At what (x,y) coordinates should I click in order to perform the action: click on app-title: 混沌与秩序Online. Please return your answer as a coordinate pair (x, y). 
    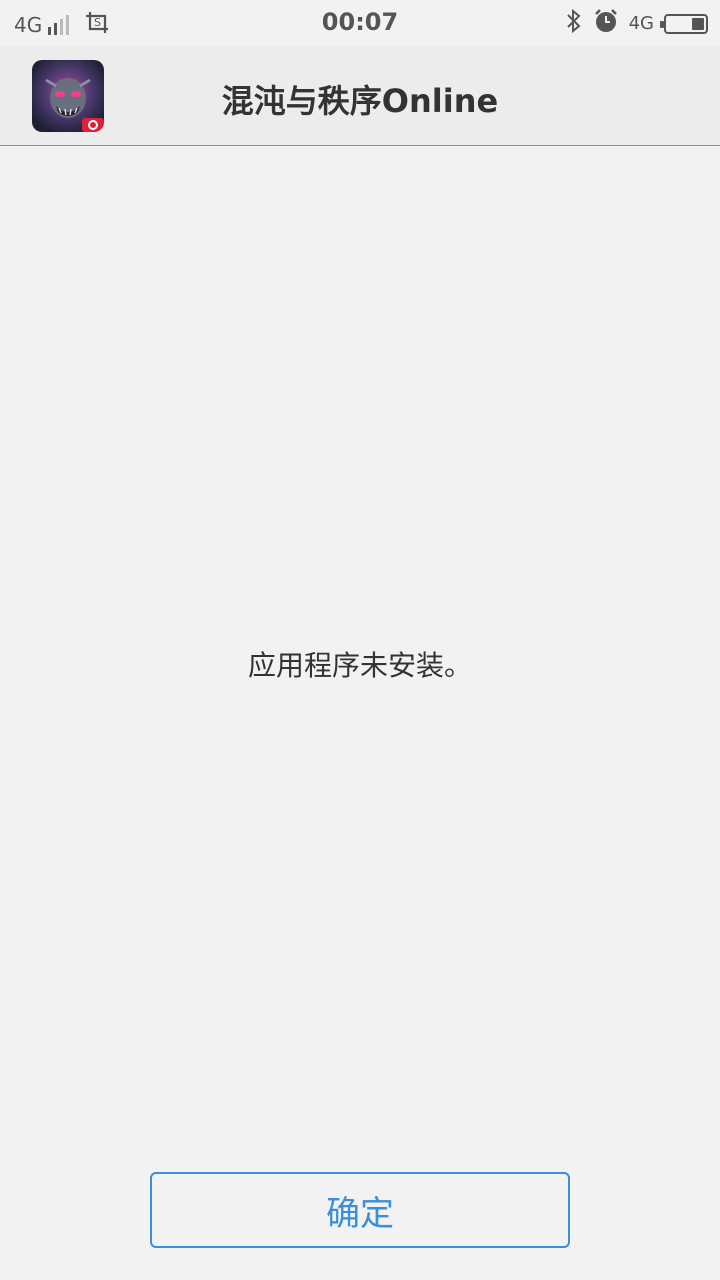
    Looking at the image, I should click on (360, 101).